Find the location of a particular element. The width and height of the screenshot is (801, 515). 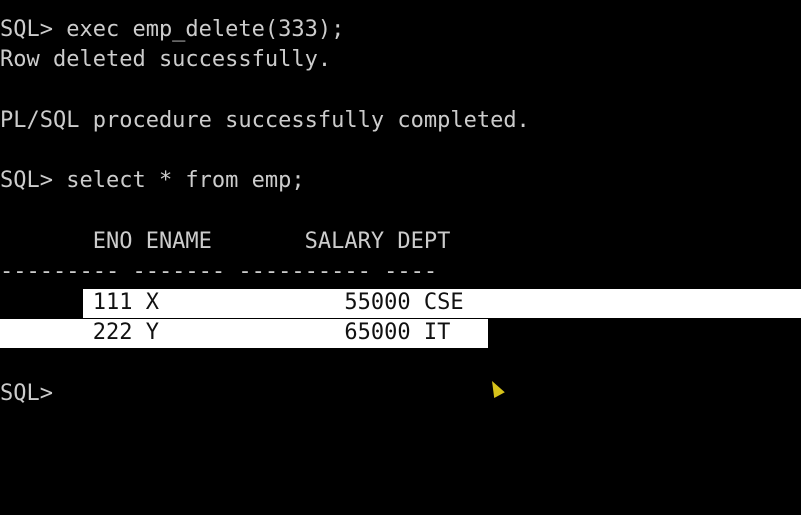

output-plsql-completed: PL/SQL procedure successfully completed. is located at coordinates (265, 120).